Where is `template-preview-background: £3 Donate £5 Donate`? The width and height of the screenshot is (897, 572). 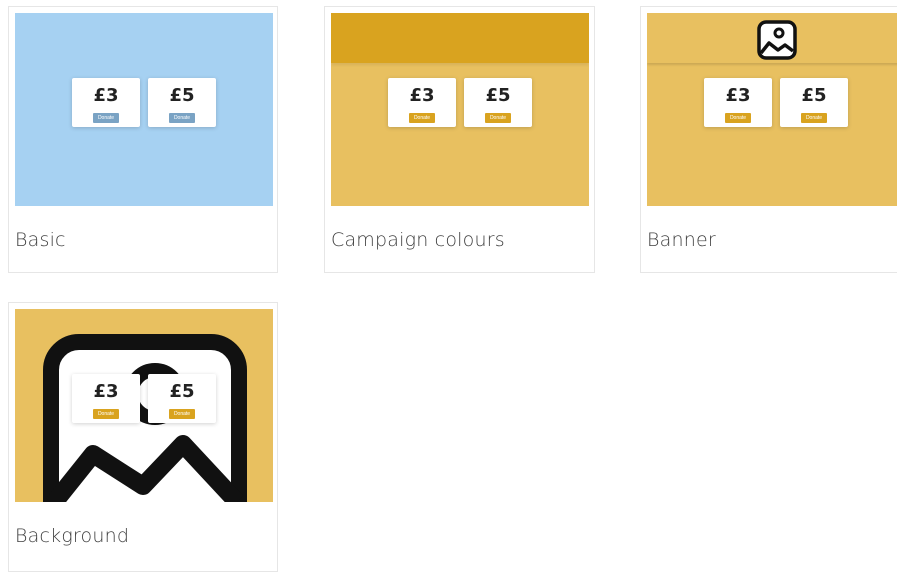 template-preview-background: £3 Donate £5 Donate is located at coordinates (144, 405).